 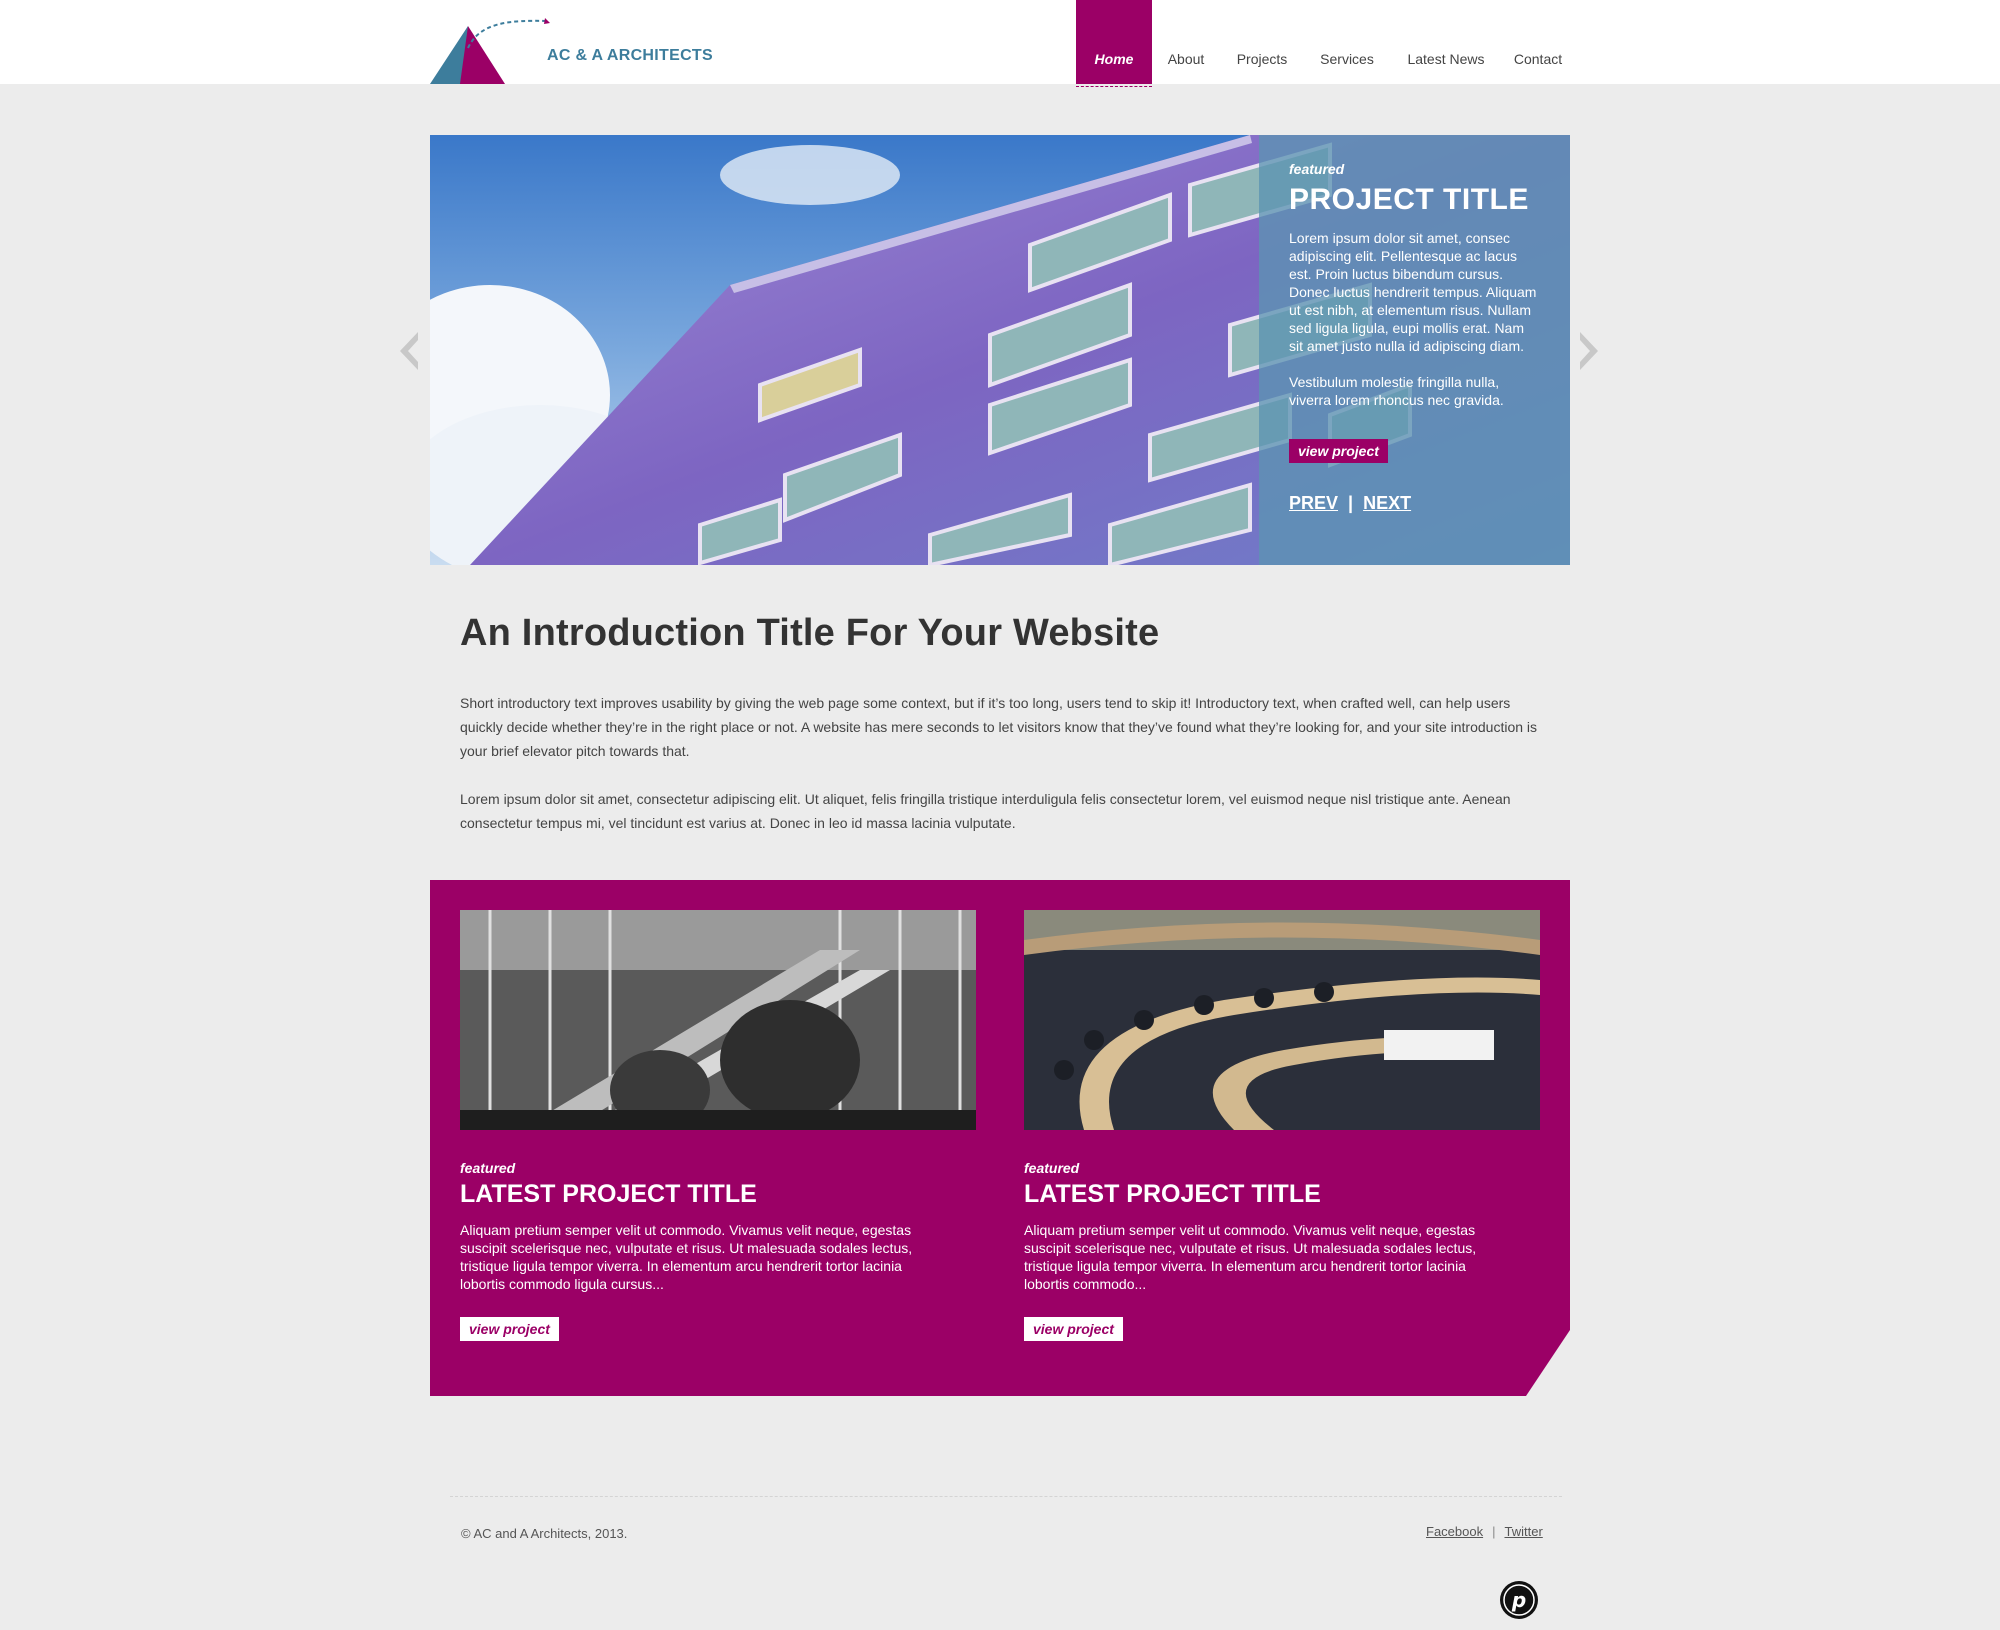 I want to click on twitter-link: Twitter, so click(x=1523, y=1531).